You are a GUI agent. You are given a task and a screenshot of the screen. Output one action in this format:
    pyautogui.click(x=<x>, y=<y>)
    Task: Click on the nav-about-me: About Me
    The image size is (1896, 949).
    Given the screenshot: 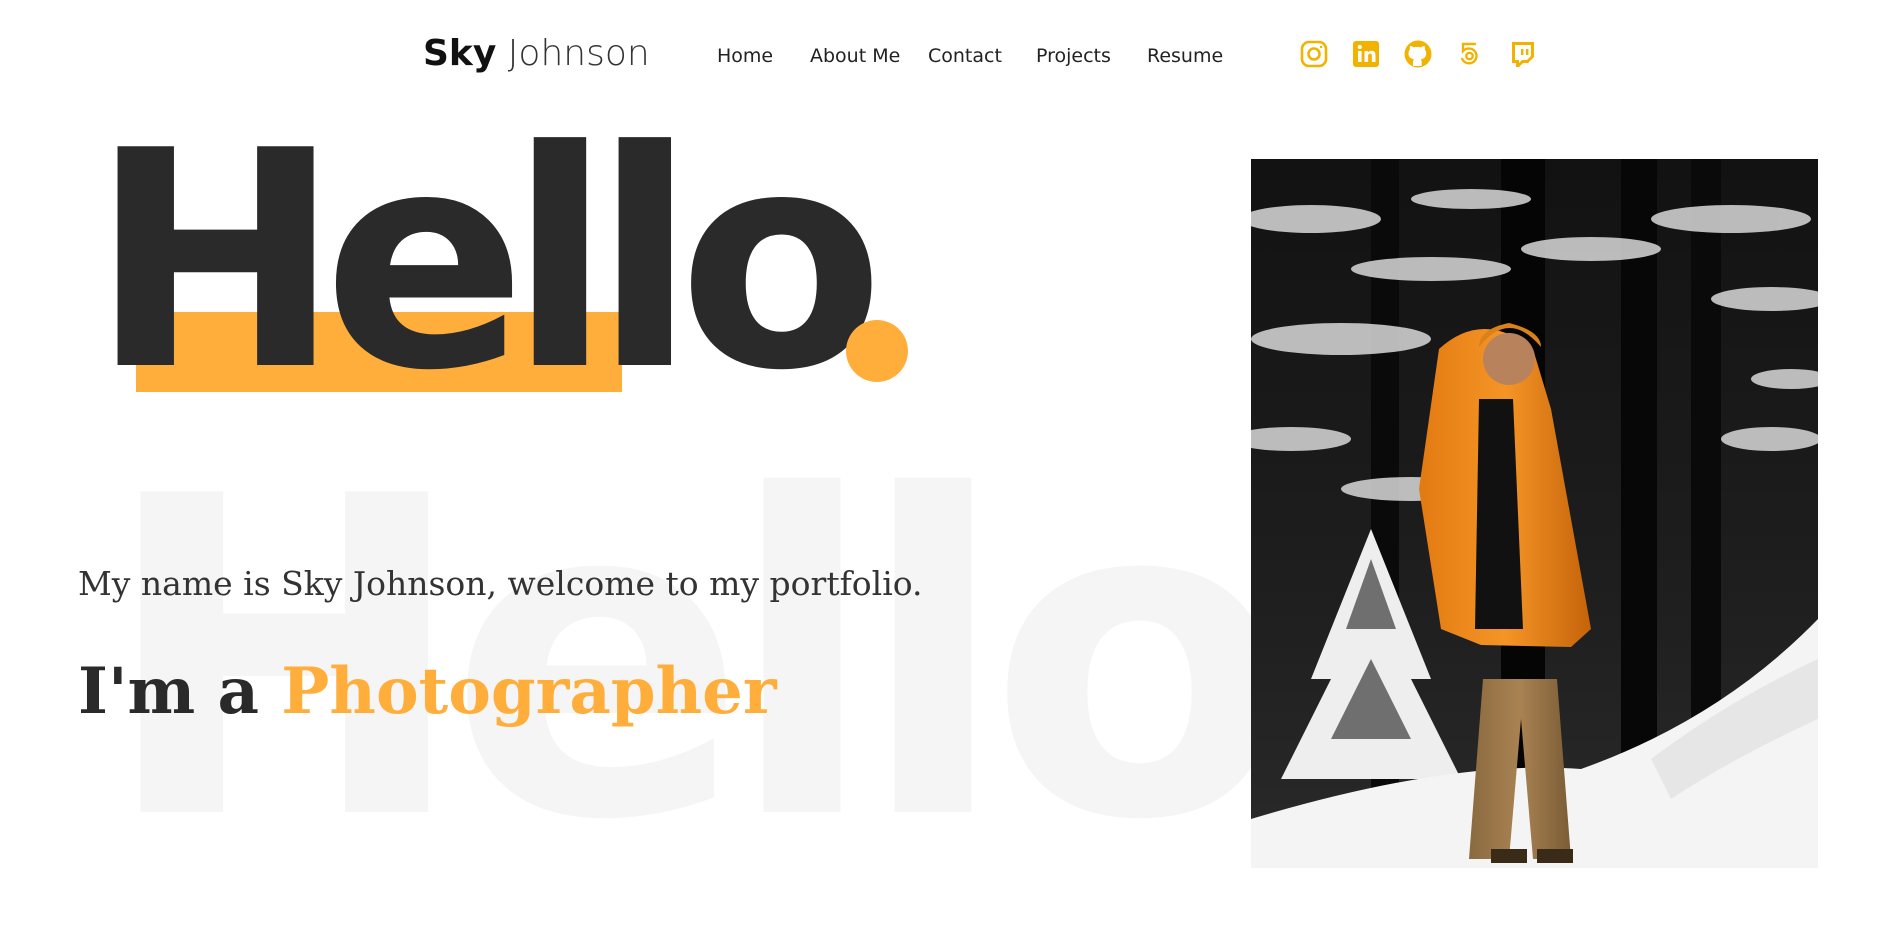 What is the action you would take?
    pyautogui.click(x=855, y=56)
    